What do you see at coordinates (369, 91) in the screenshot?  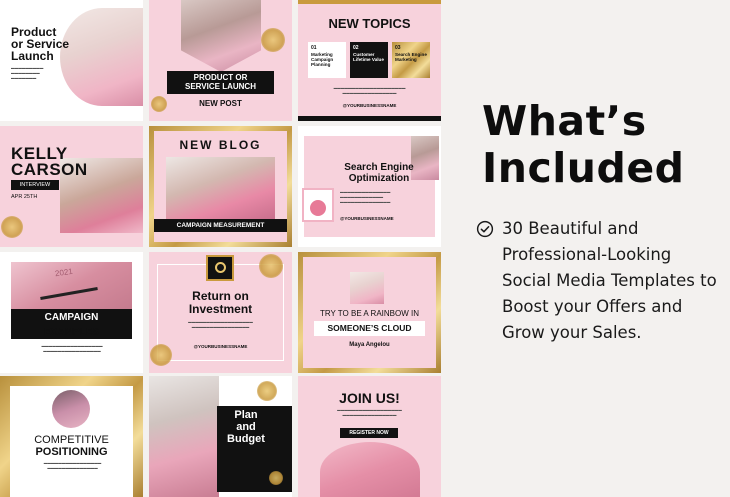 I see `placeholder-text: ▬▬▬▬▬▬▬▬▬▬▬▬▬▬▬▬▬▬▬▬ ▬▬▬▬▬▬▬▬▬▬▬▬▬▬▬` at bounding box center [369, 91].